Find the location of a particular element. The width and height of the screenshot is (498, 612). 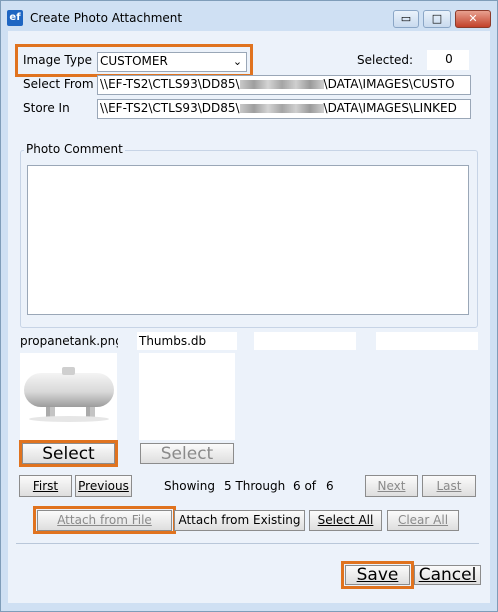

first-page-button: First is located at coordinates (45, 486).